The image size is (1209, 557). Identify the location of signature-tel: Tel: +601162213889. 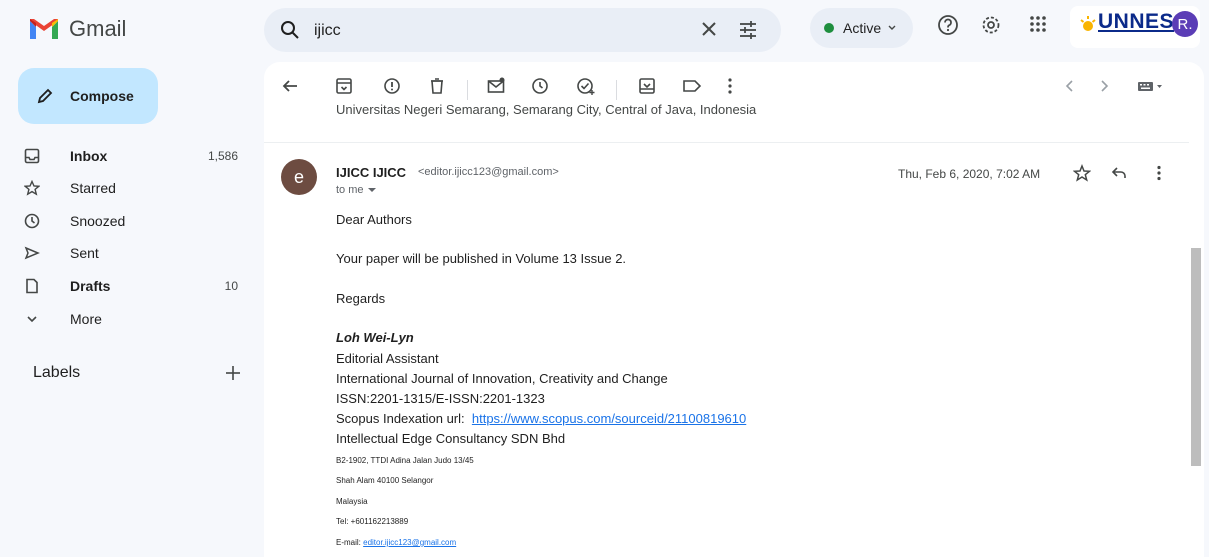
(372, 521).